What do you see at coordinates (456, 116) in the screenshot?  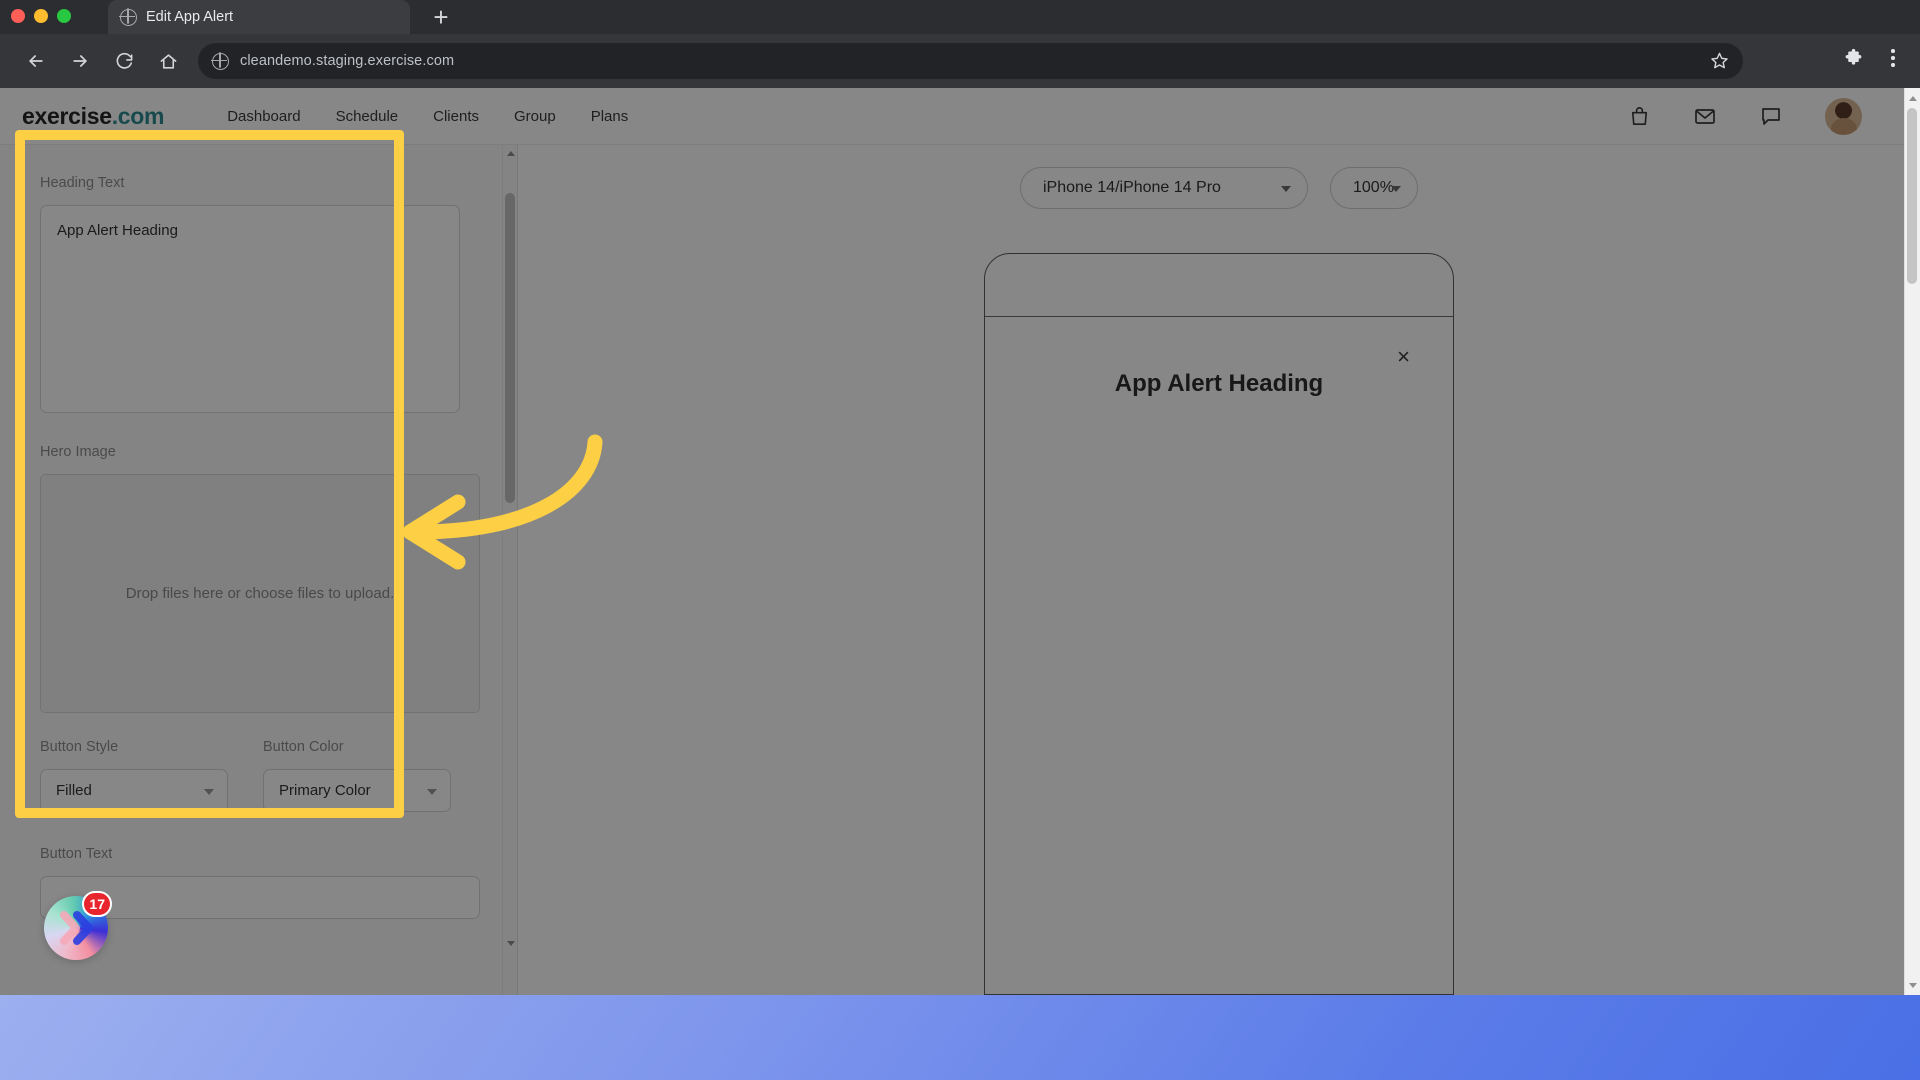 I see `nav-item-clients: Clients` at bounding box center [456, 116].